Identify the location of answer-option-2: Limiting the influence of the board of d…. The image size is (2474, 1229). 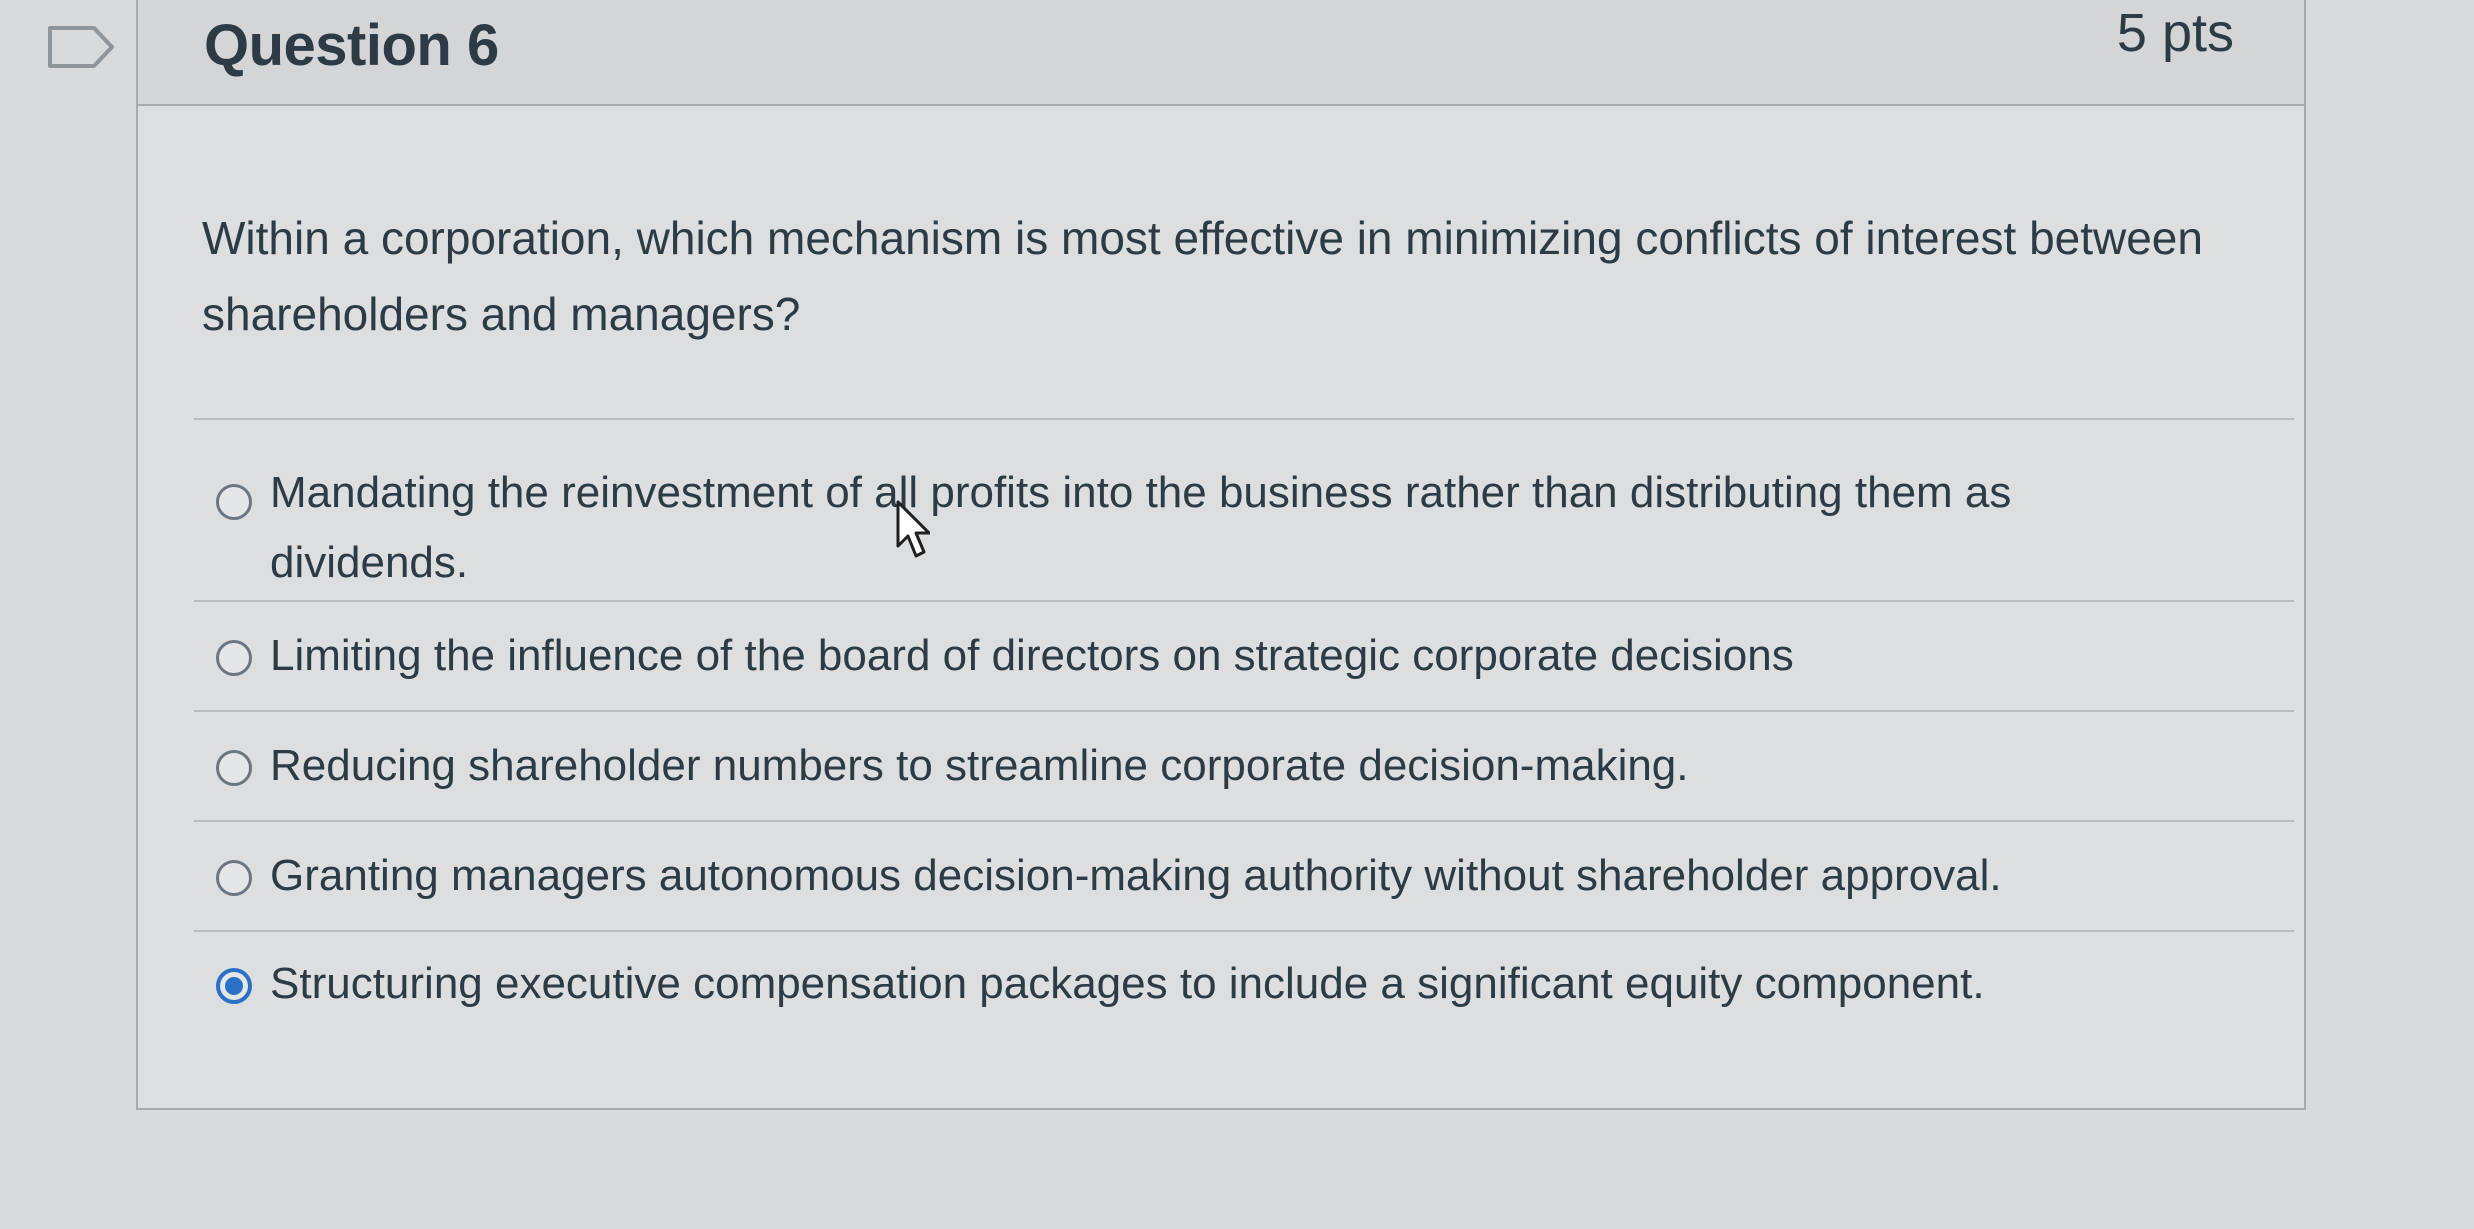
(1244, 655).